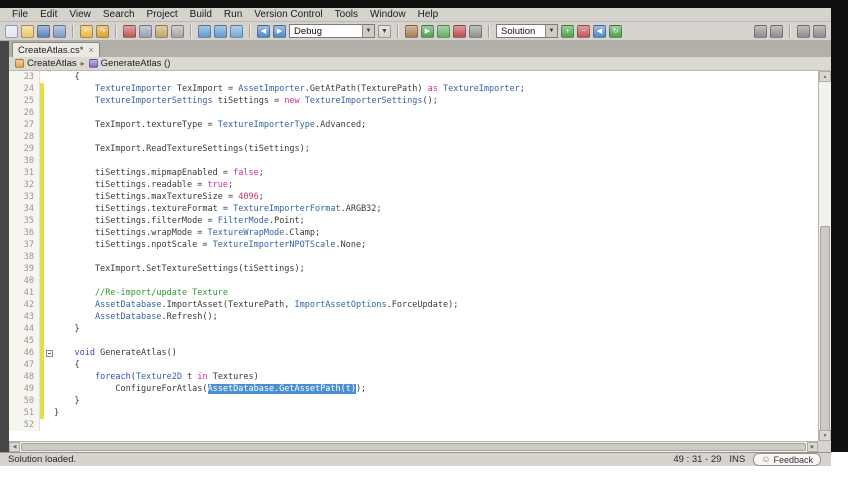  I want to click on copy-icon, so click(145, 31).